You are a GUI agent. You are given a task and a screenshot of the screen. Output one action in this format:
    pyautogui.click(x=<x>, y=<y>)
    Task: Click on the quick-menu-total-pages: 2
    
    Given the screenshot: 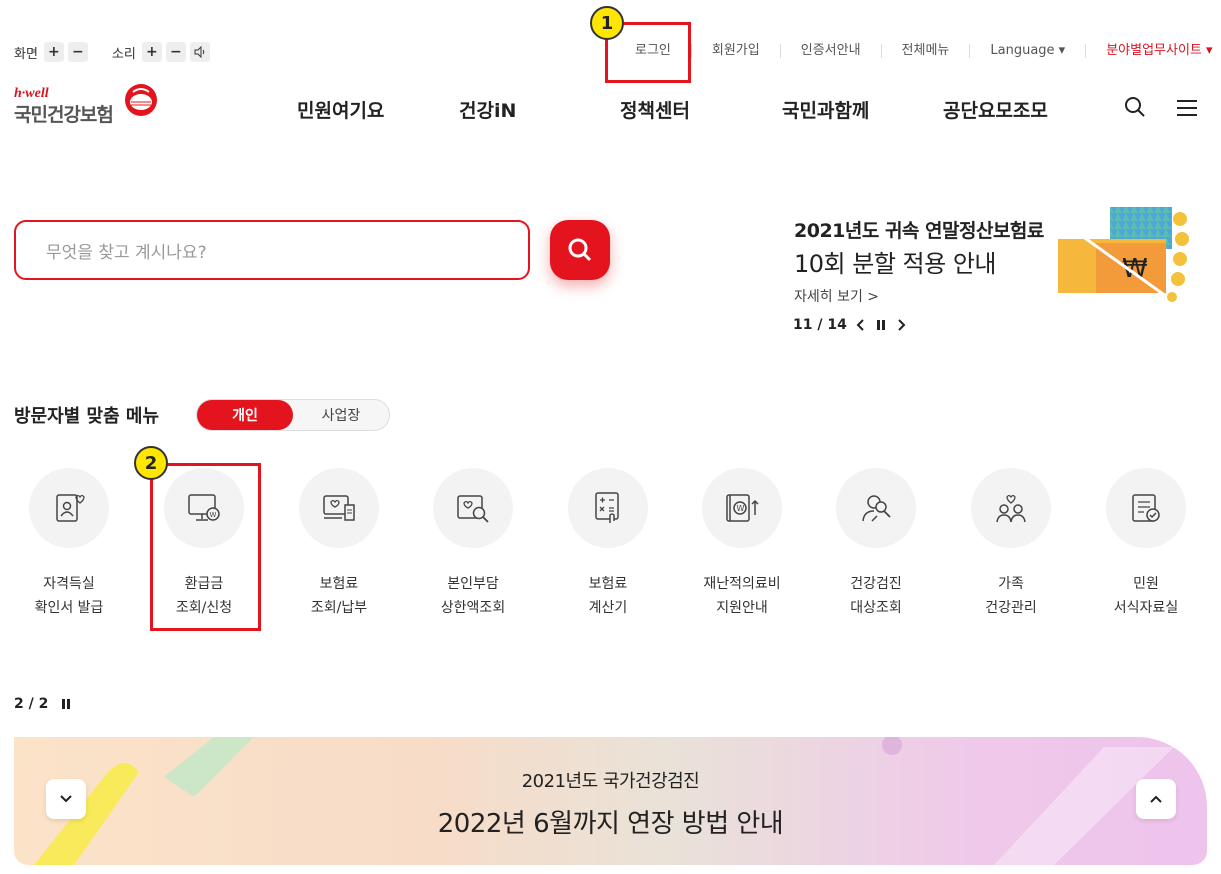 What is the action you would take?
    pyautogui.click(x=43, y=704)
    